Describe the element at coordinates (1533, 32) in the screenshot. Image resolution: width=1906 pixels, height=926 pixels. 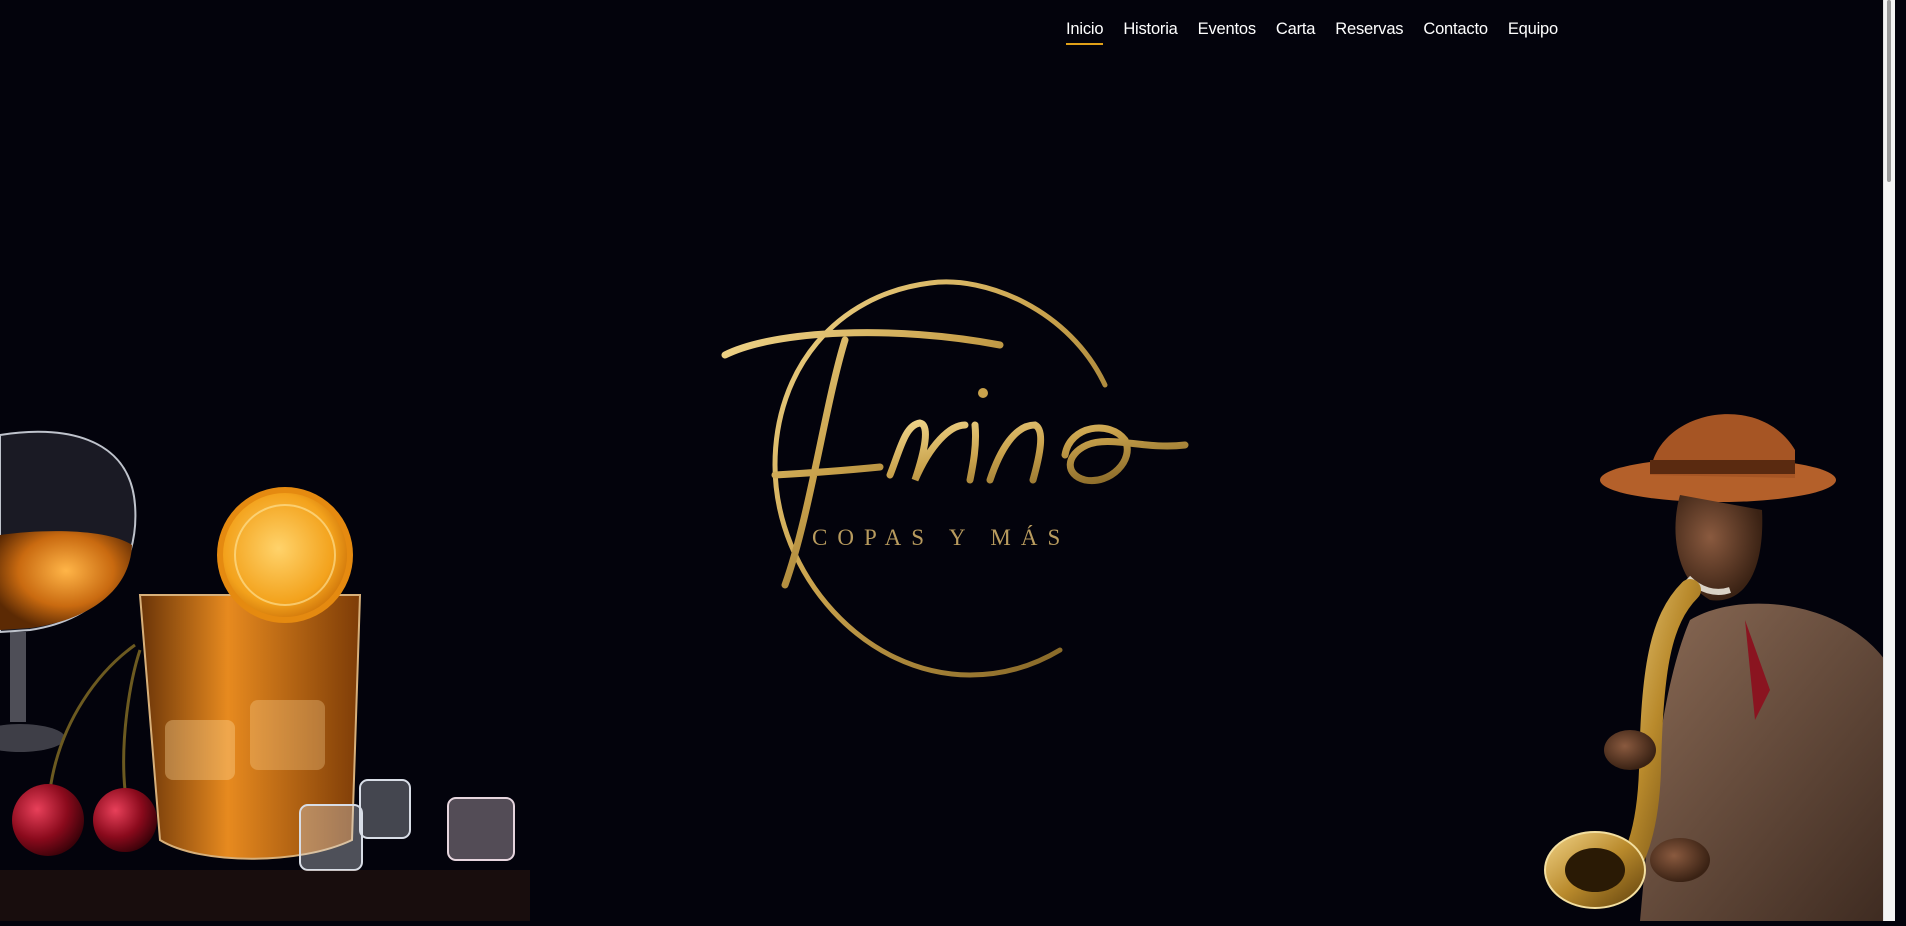
I see `nav-link-equipo: Equipo` at that location.